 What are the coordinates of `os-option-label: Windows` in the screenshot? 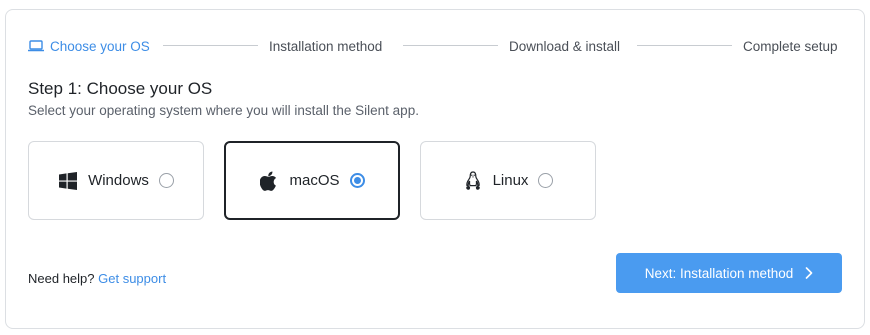 It's located at (118, 180).